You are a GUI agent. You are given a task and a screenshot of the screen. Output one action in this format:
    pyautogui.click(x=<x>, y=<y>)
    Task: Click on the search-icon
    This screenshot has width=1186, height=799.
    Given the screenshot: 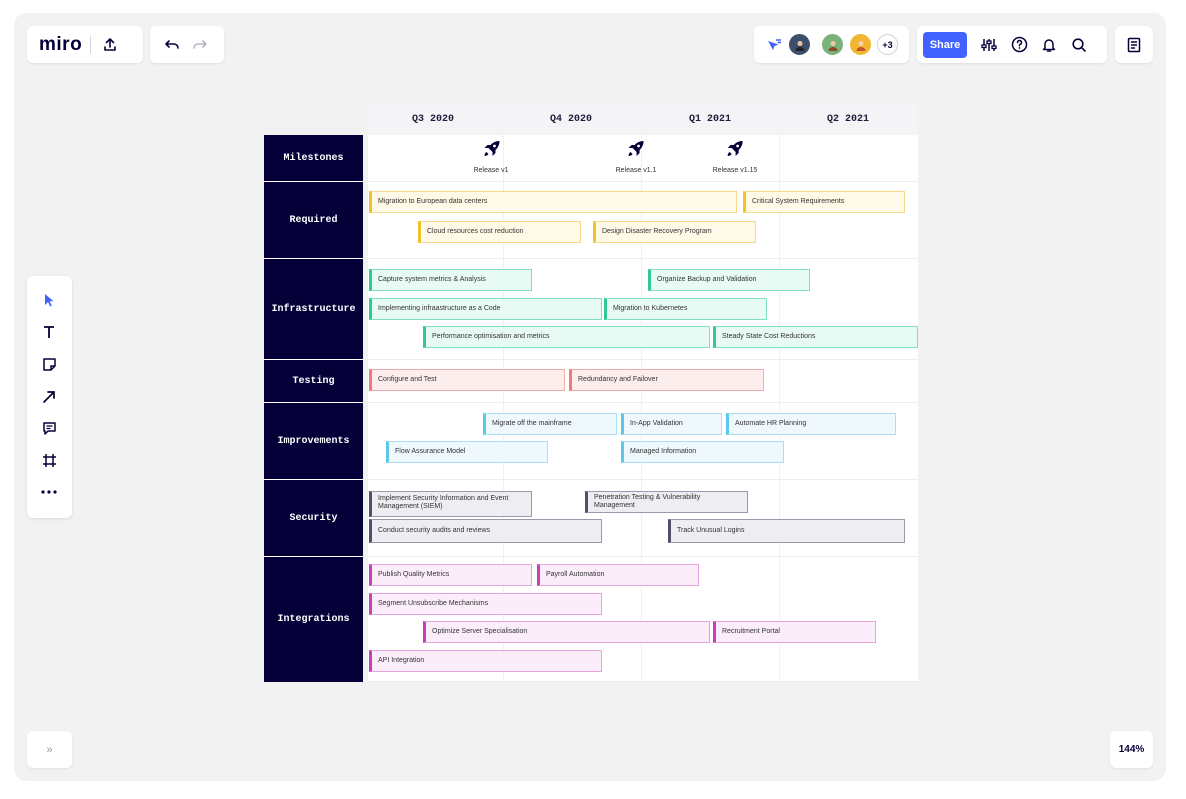 What is the action you would take?
    pyautogui.click(x=1079, y=45)
    